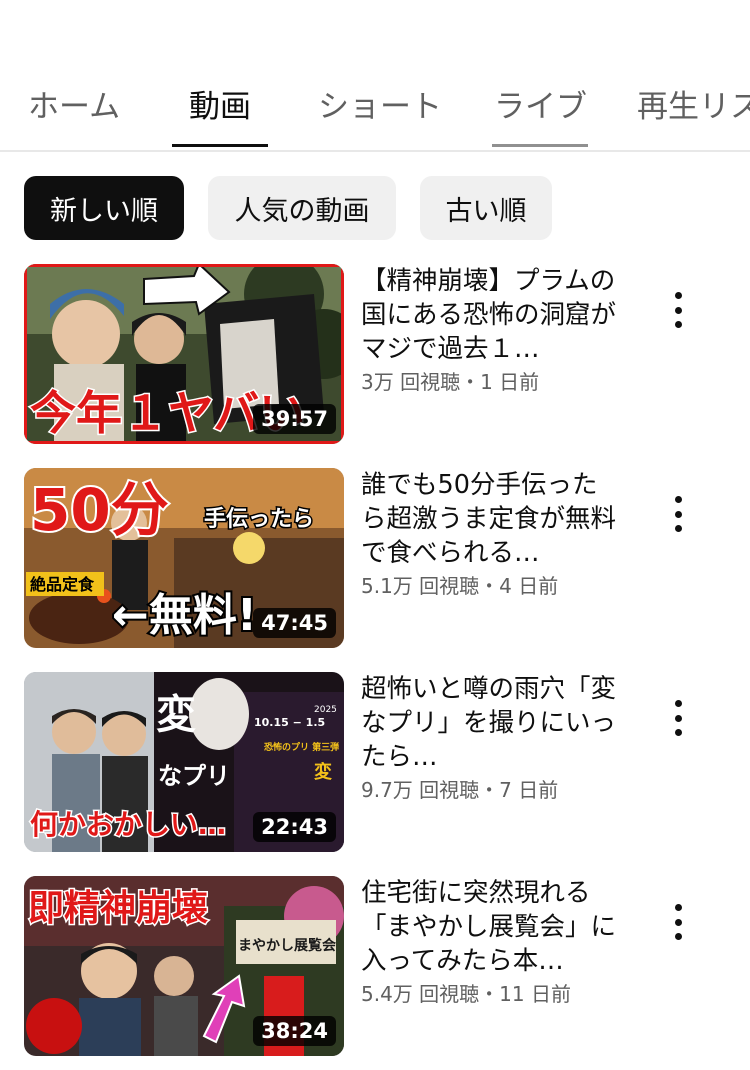 Image resolution: width=750 pixels, height=1070 pixels. I want to click on poster-year: 2025, so click(325, 710).